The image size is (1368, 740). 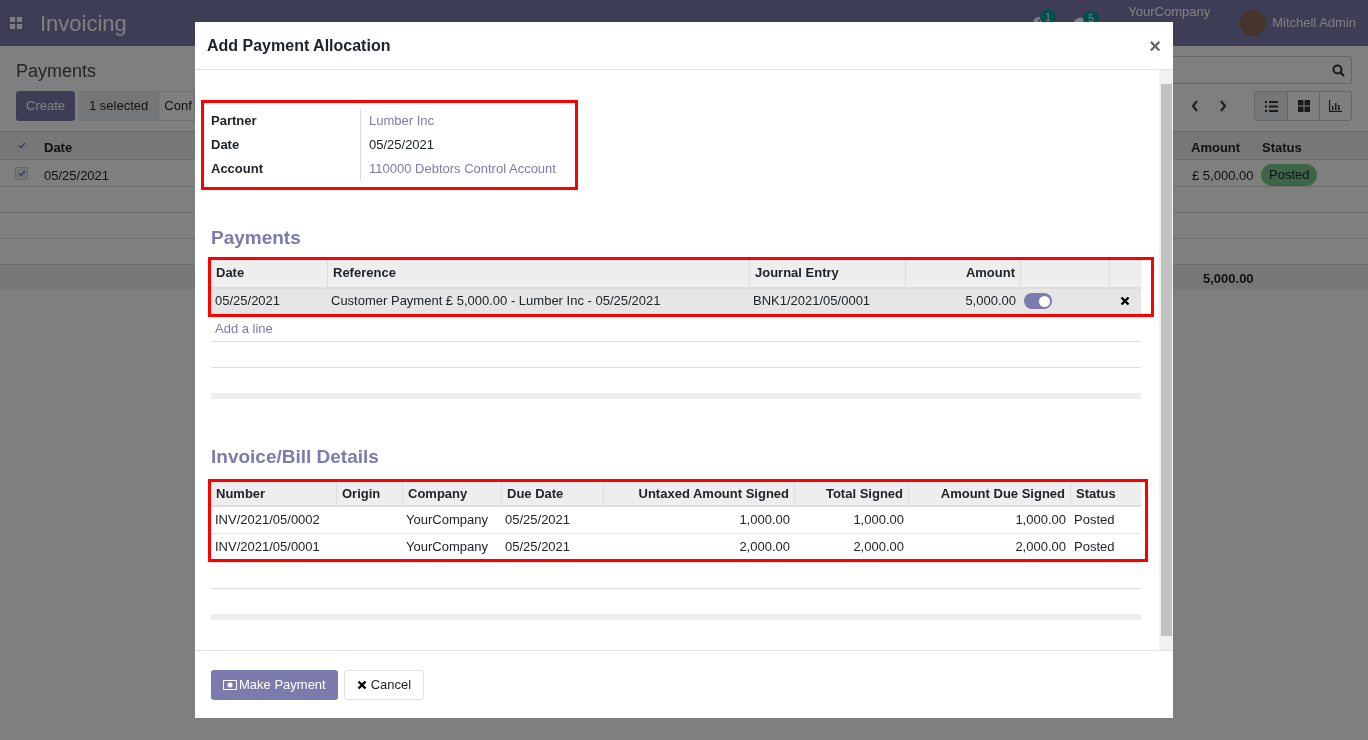 I want to click on previous-page-icon, so click(x=1195, y=106).